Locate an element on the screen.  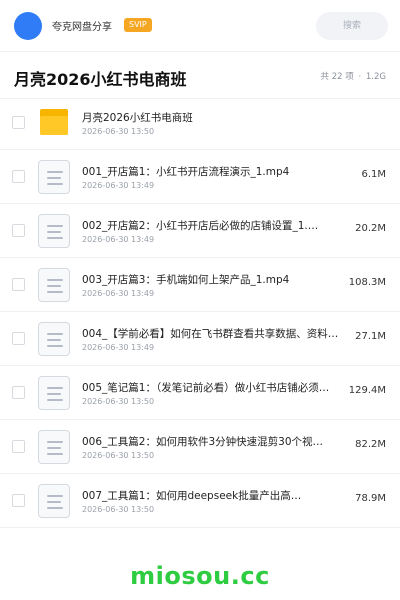
folder-icon is located at coordinates (54, 123).